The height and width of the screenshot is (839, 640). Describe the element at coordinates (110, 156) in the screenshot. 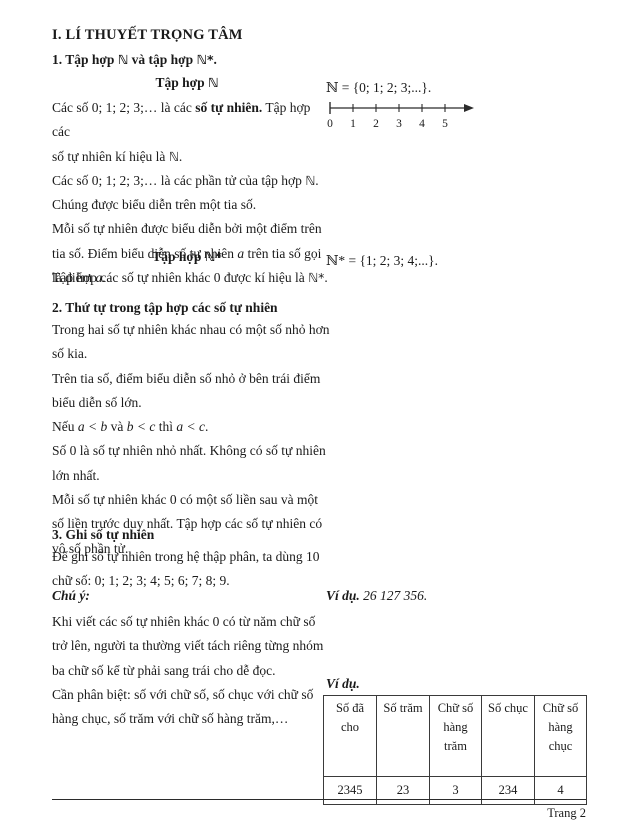

I see `line-2-text-a: số tự nhiên kí hiệu là` at that location.